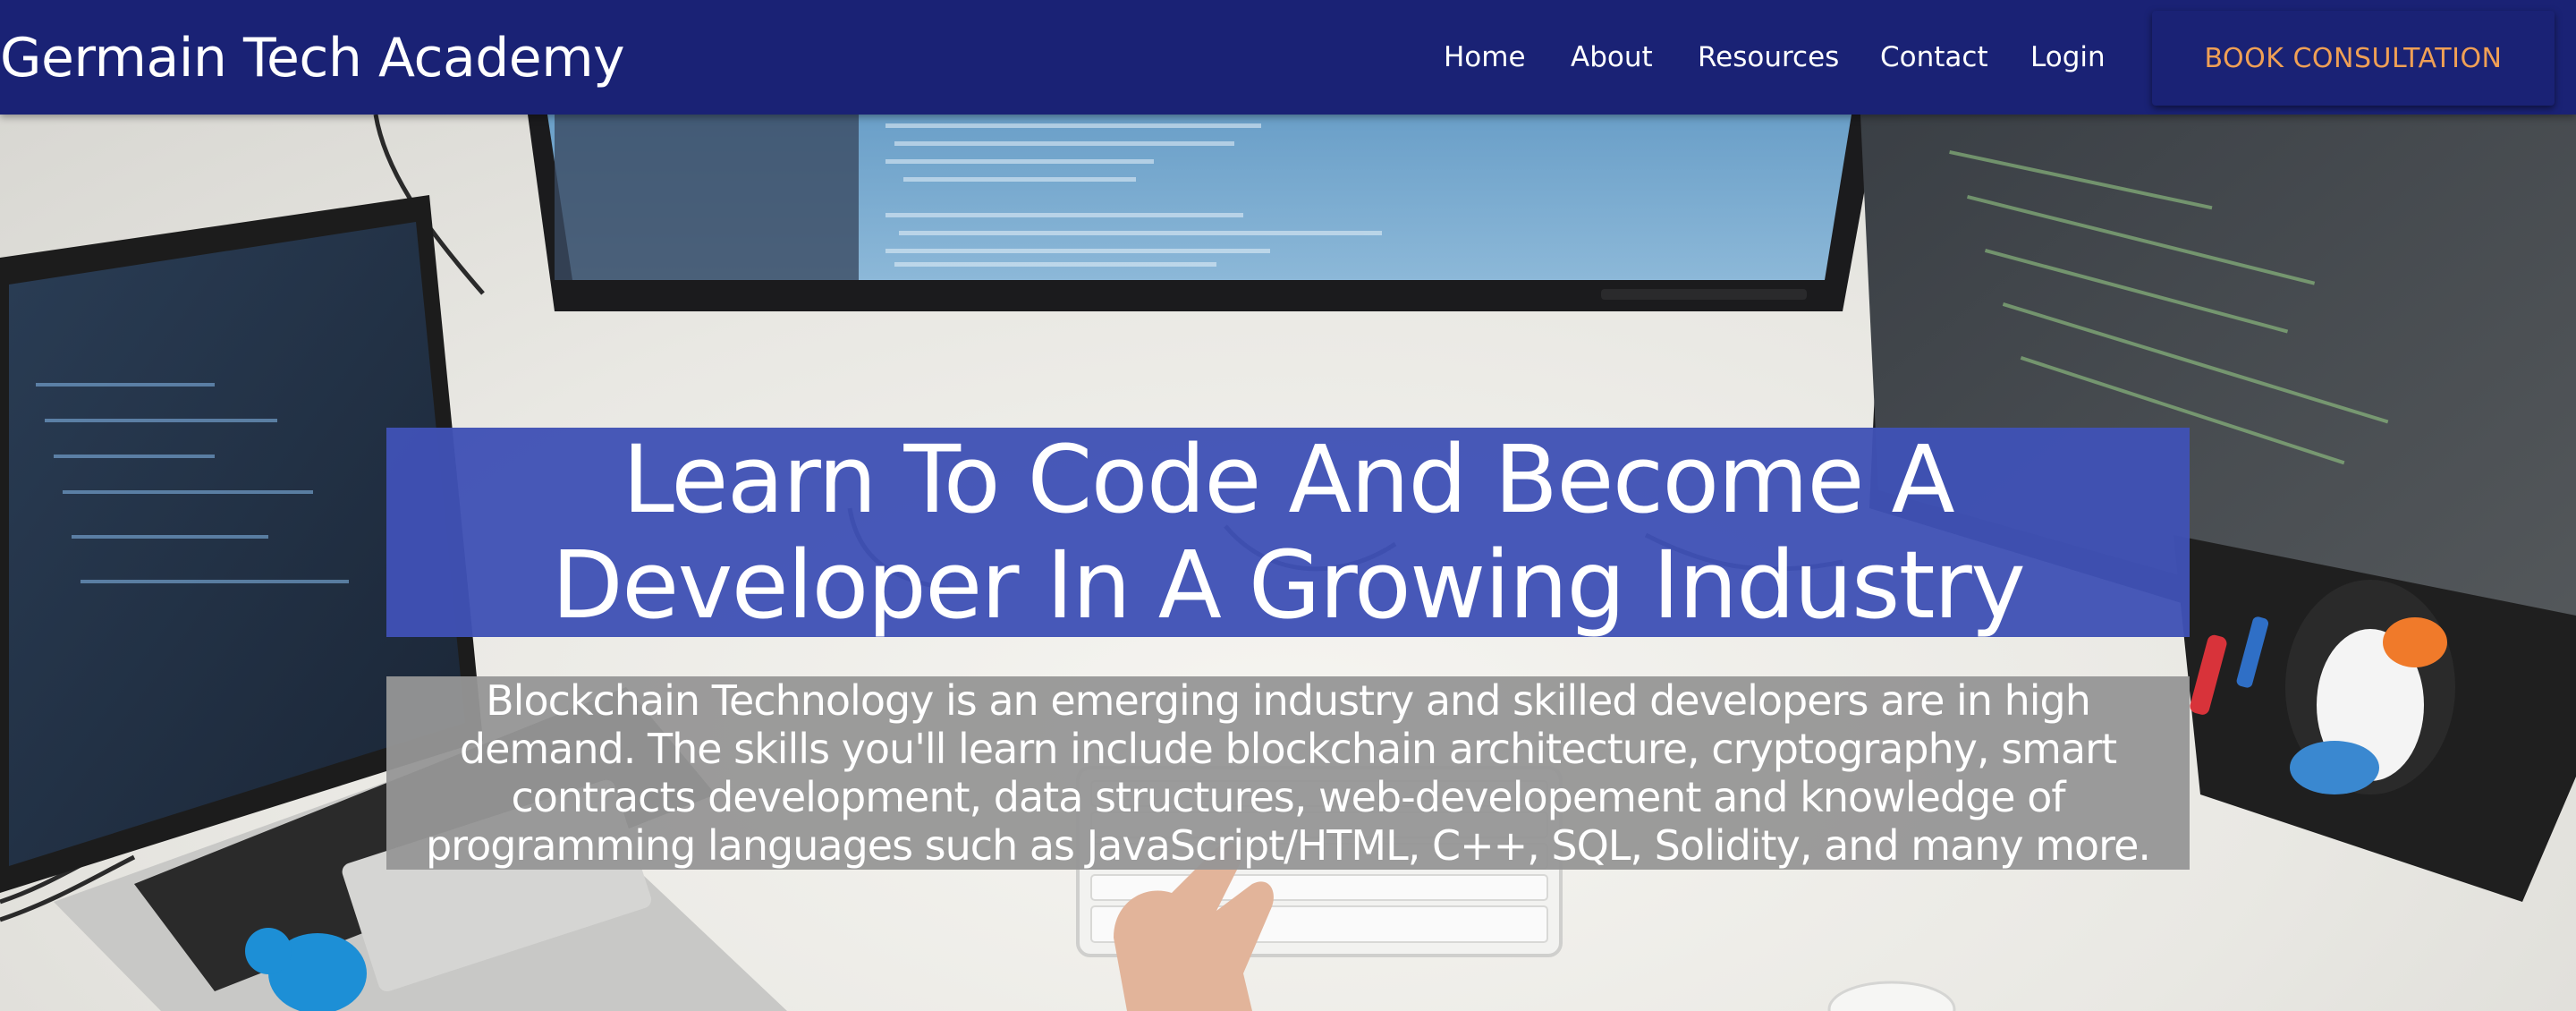 The height and width of the screenshot is (1011, 2576). I want to click on nav-link-resources: Resources, so click(1768, 57).